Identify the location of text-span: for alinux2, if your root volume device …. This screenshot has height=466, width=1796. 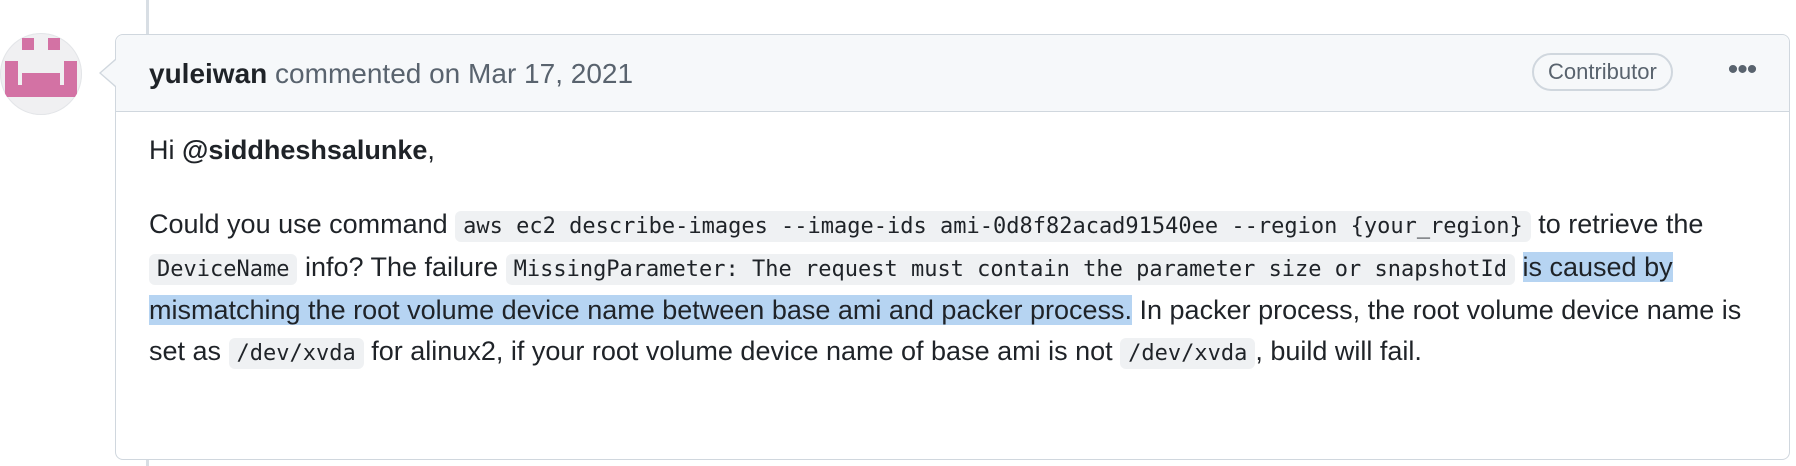
(742, 351).